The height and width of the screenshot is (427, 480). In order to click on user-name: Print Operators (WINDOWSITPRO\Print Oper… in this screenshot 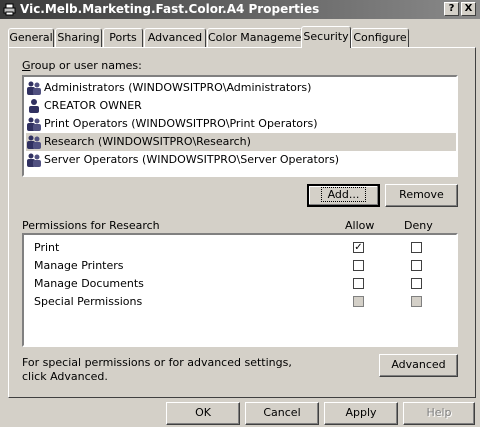, I will do `click(181, 123)`.